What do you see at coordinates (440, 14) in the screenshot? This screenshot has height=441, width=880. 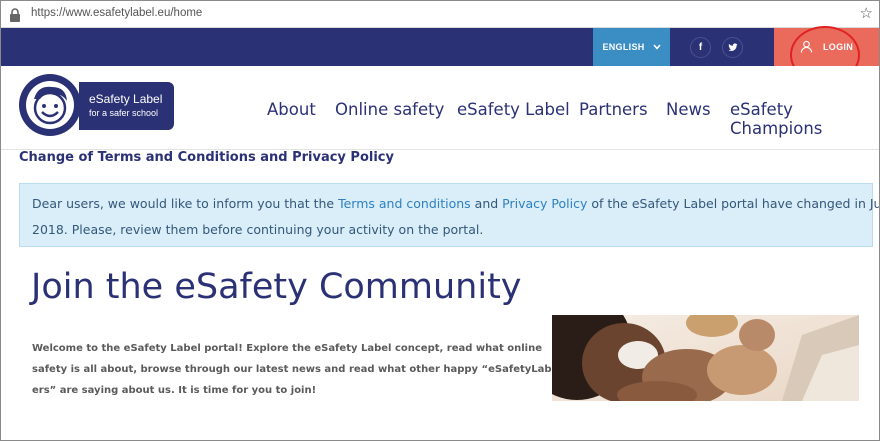 I see `address-bar: https://www.esafetylabel.eu/home ☆` at bounding box center [440, 14].